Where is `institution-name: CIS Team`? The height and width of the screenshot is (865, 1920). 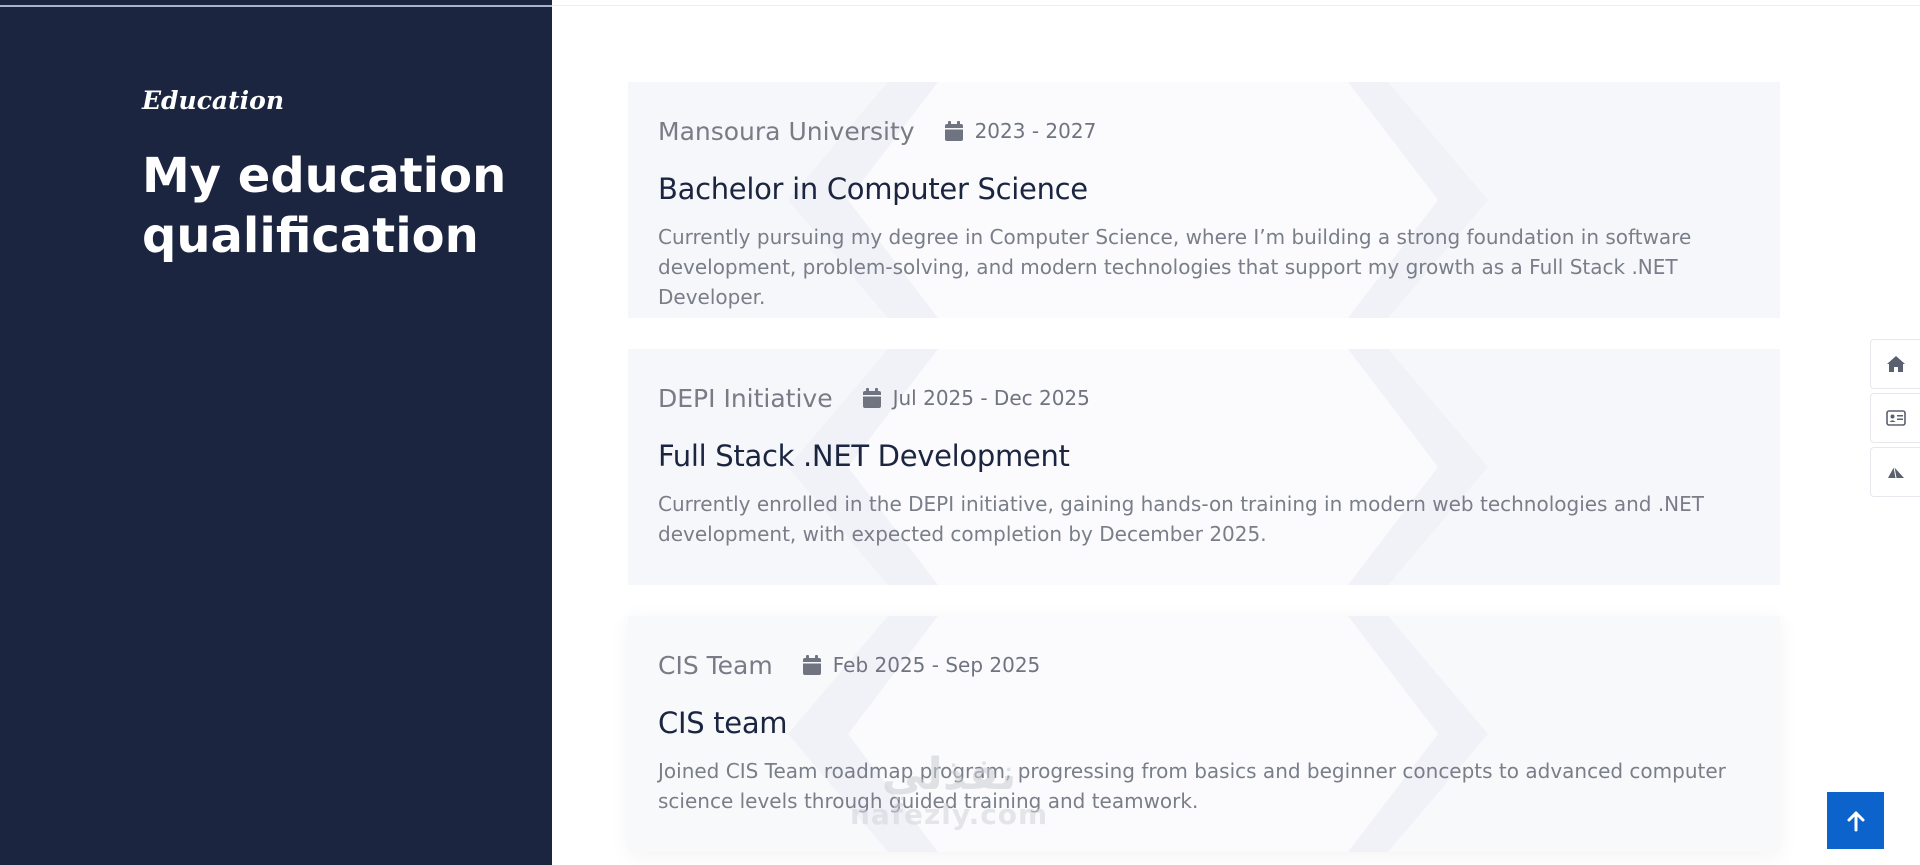
institution-name: CIS Team is located at coordinates (715, 665).